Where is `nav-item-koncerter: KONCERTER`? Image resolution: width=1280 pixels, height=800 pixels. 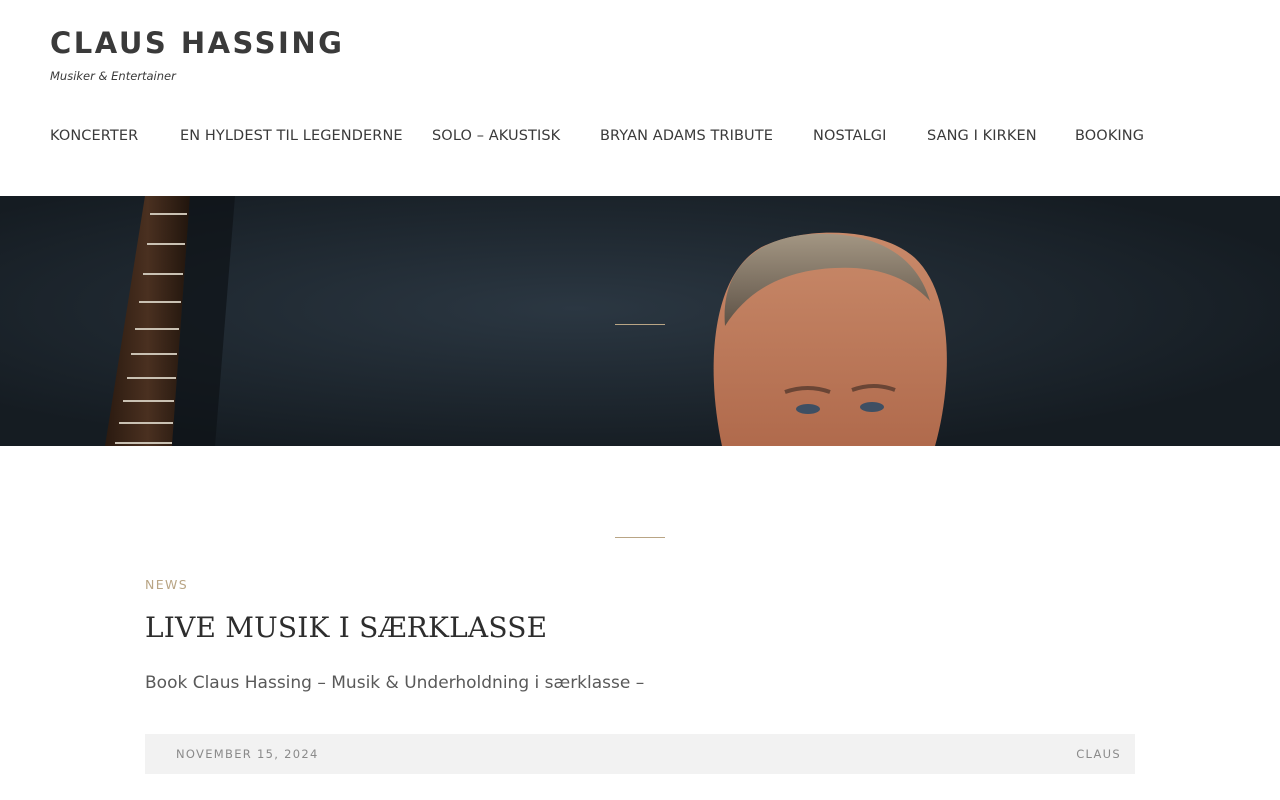
nav-item-koncerter: KONCERTER is located at coordinates (94, 136).